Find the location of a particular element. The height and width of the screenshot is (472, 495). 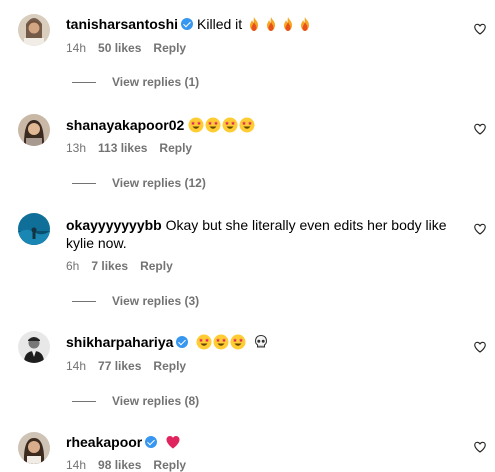

view-replies-label: View replies (3) is located at coordinates (156, 301).